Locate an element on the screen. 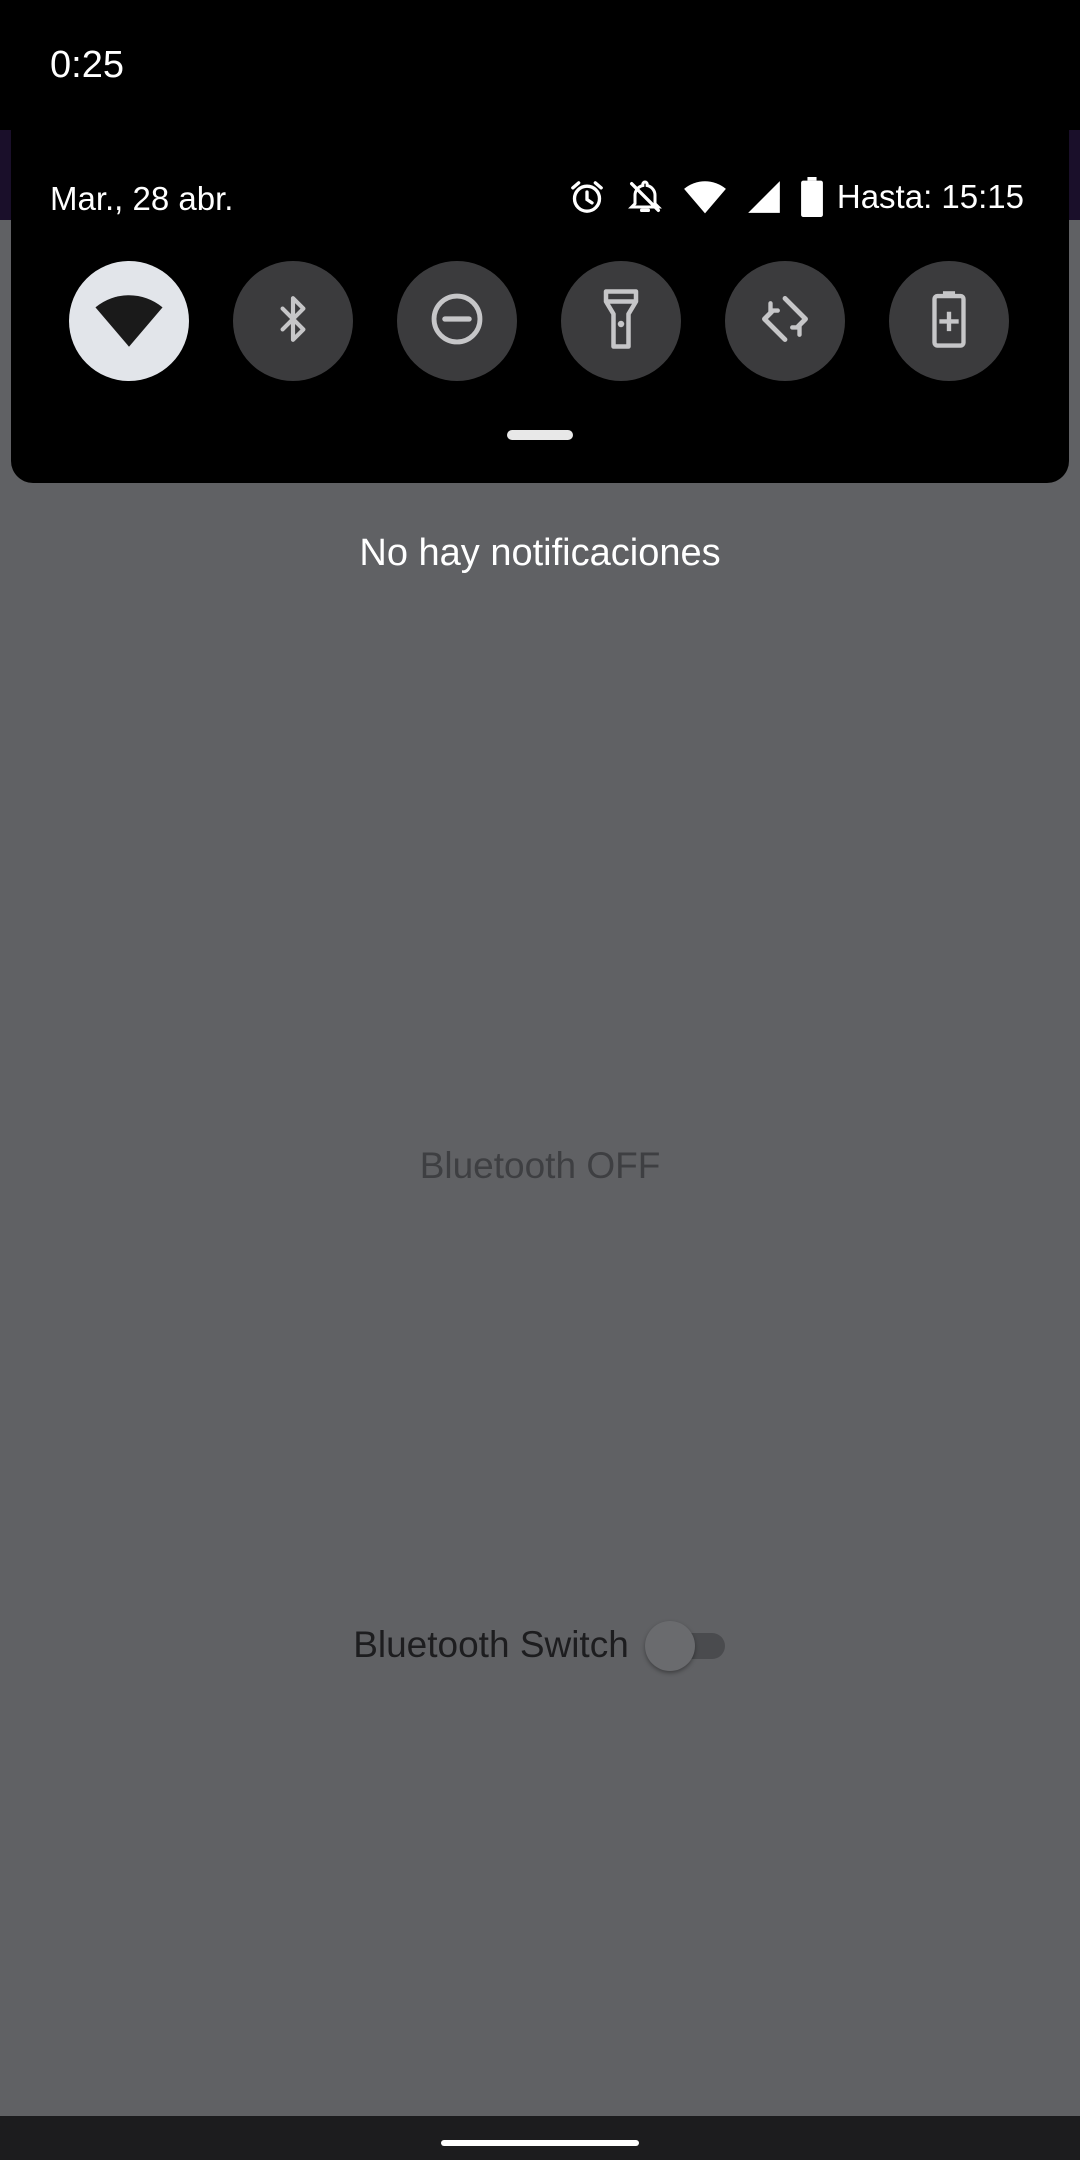  navigation-bar is located at coordinates (540, 2138).